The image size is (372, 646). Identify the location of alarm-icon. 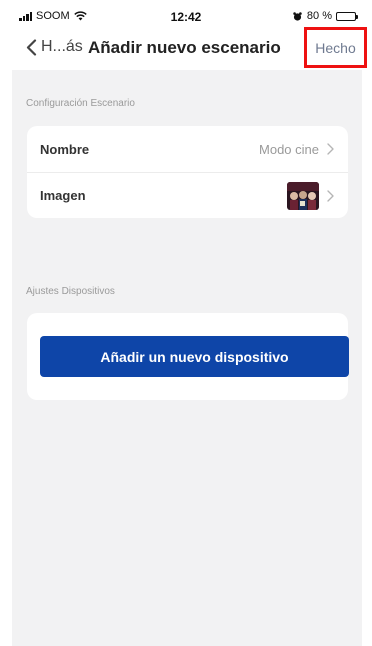
(297, 16).